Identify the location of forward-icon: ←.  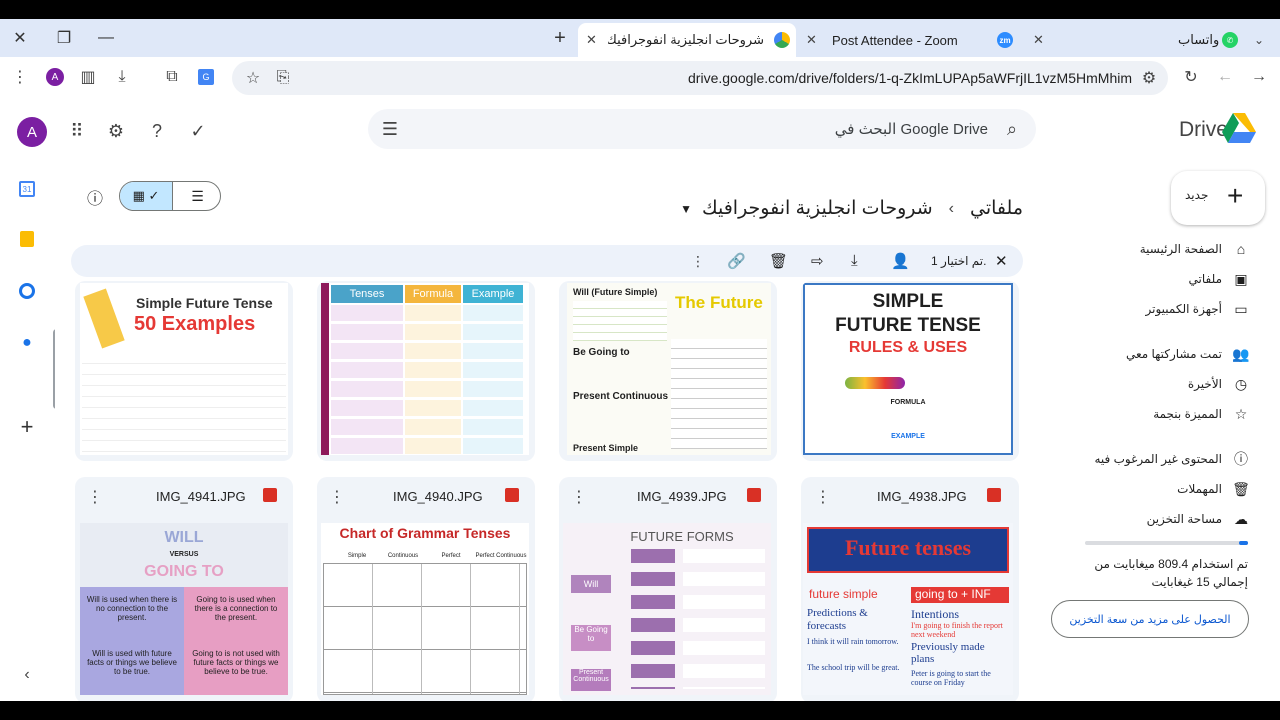
(1225, 77).